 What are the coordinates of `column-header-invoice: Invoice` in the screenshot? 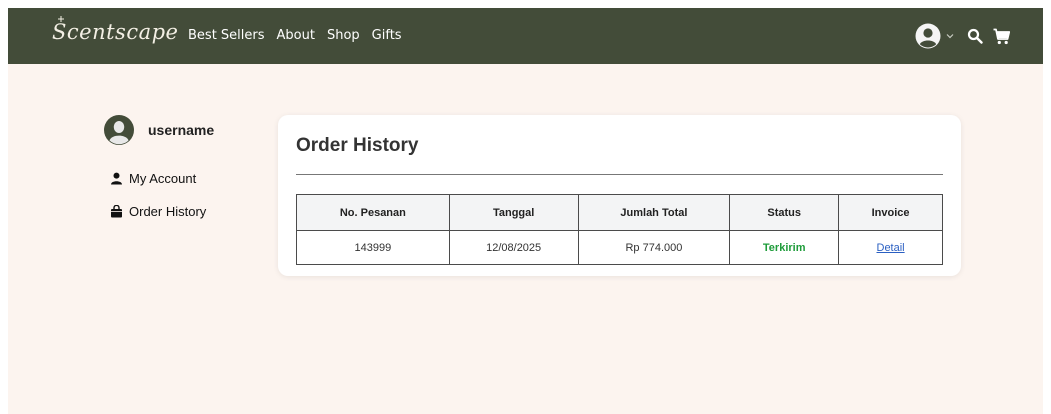 It's located at (890, 212).